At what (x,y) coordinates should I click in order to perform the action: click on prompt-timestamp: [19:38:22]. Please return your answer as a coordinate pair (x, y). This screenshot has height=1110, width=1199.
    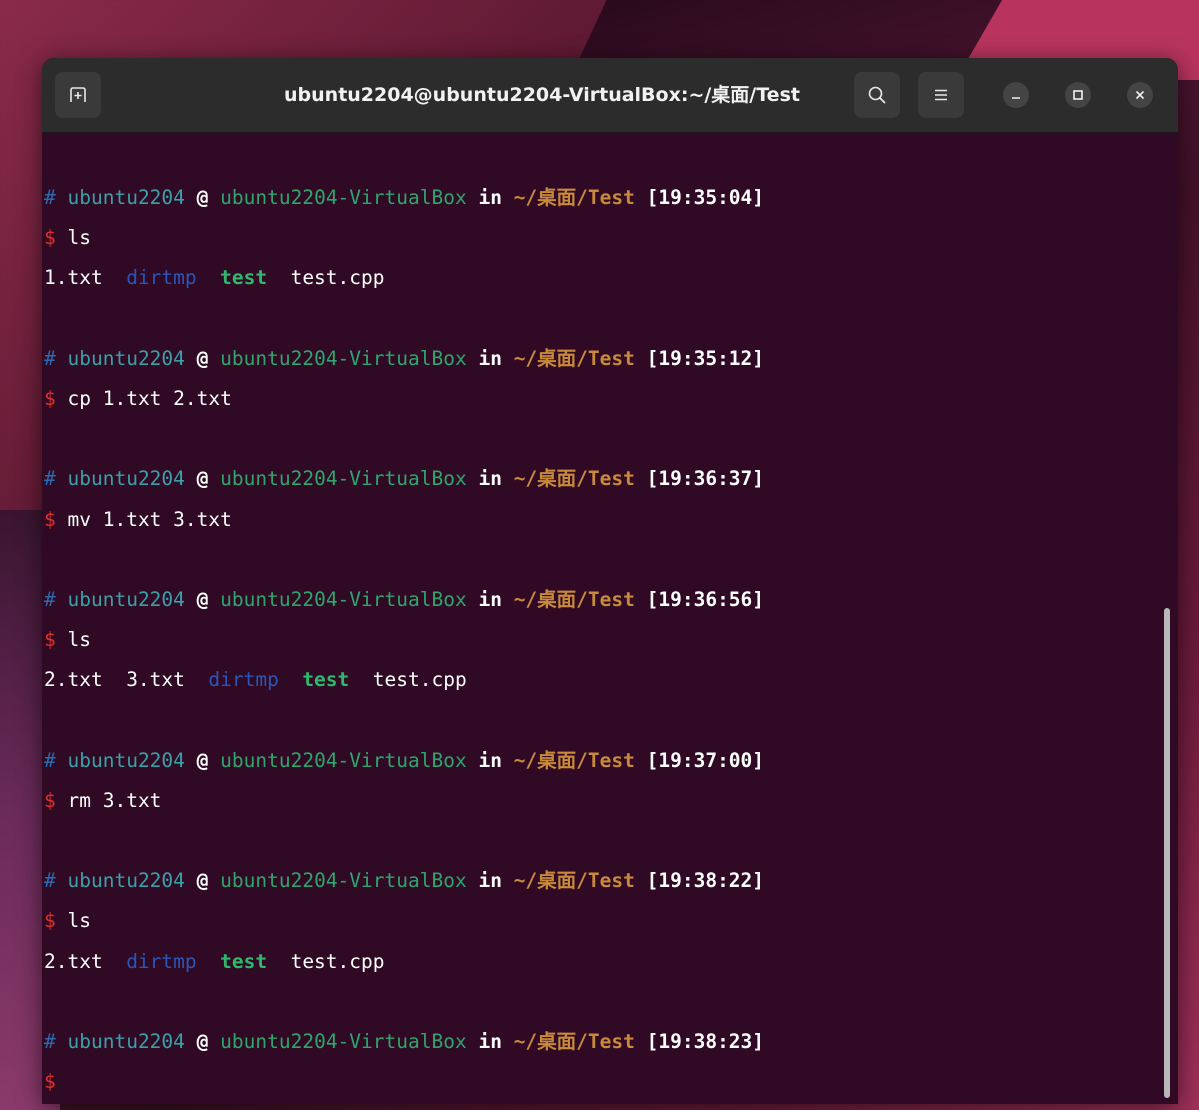
    Looking at the image, I should click on (705, 881).